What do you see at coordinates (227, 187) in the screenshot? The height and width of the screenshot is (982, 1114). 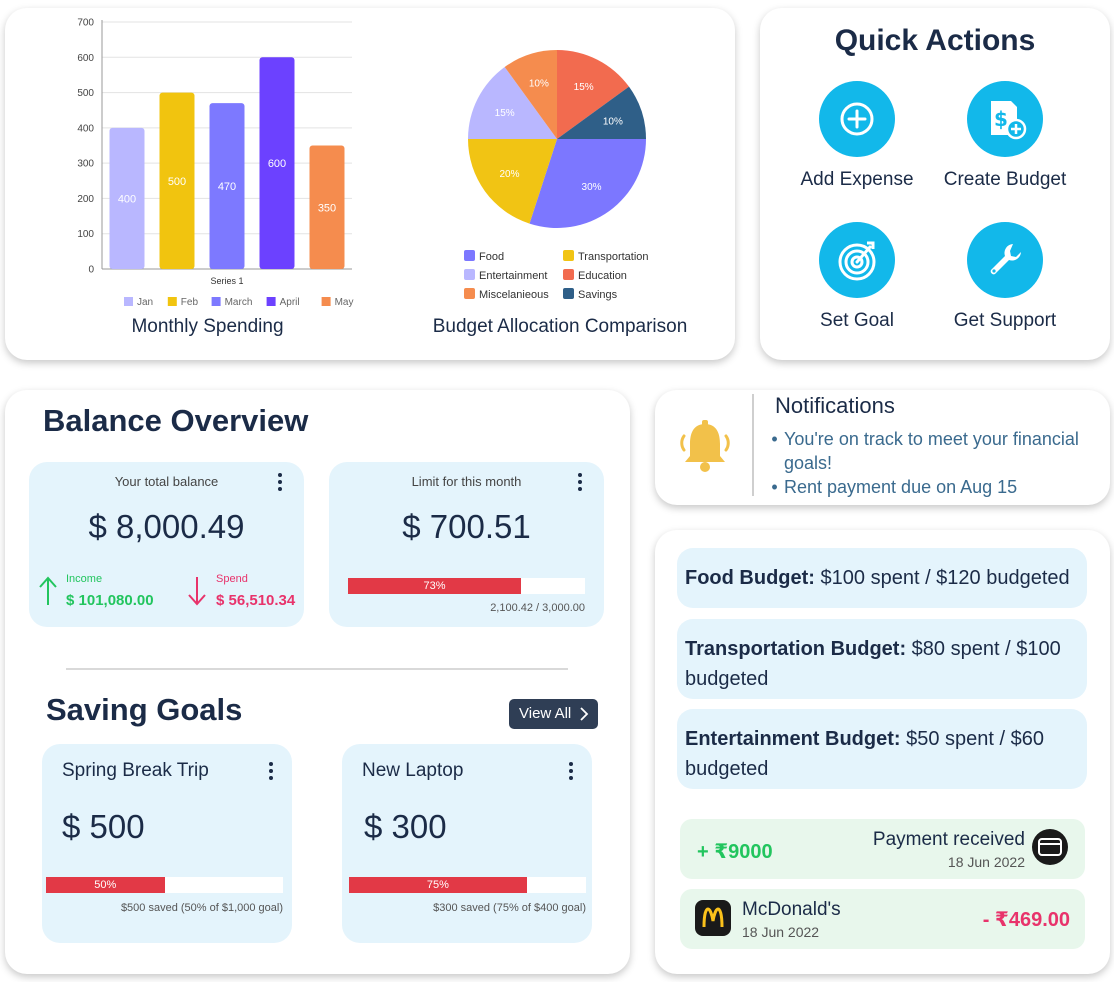 I see `bar-value-label: 470` at bounding box center [227, 187].